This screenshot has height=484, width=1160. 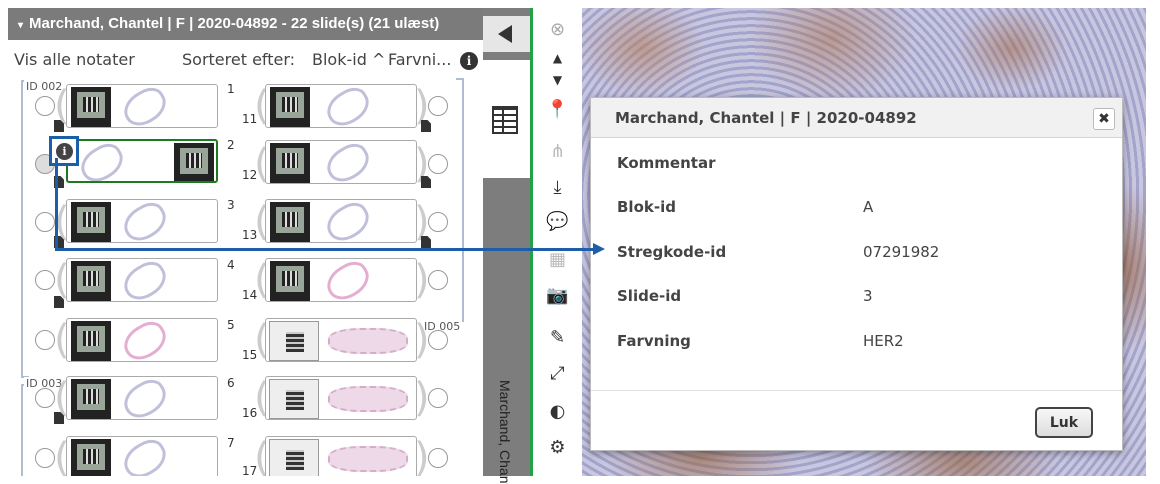 I want to click on comments-icon: 💬, so click(x=557, y=222).